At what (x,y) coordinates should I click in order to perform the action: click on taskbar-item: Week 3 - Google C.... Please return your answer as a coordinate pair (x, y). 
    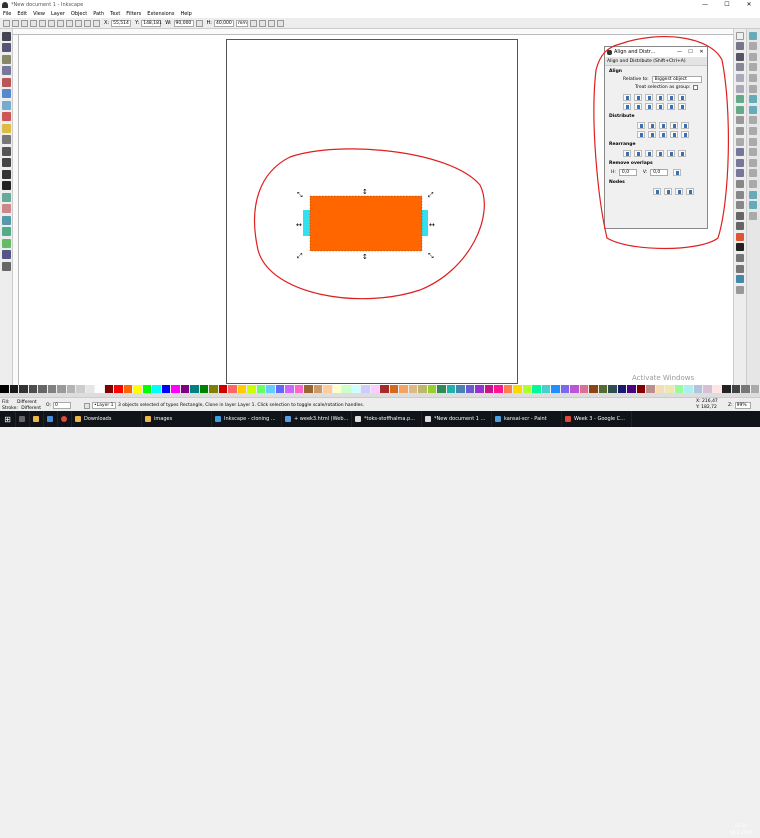
    Looking at the image, I should click on (597, 419).